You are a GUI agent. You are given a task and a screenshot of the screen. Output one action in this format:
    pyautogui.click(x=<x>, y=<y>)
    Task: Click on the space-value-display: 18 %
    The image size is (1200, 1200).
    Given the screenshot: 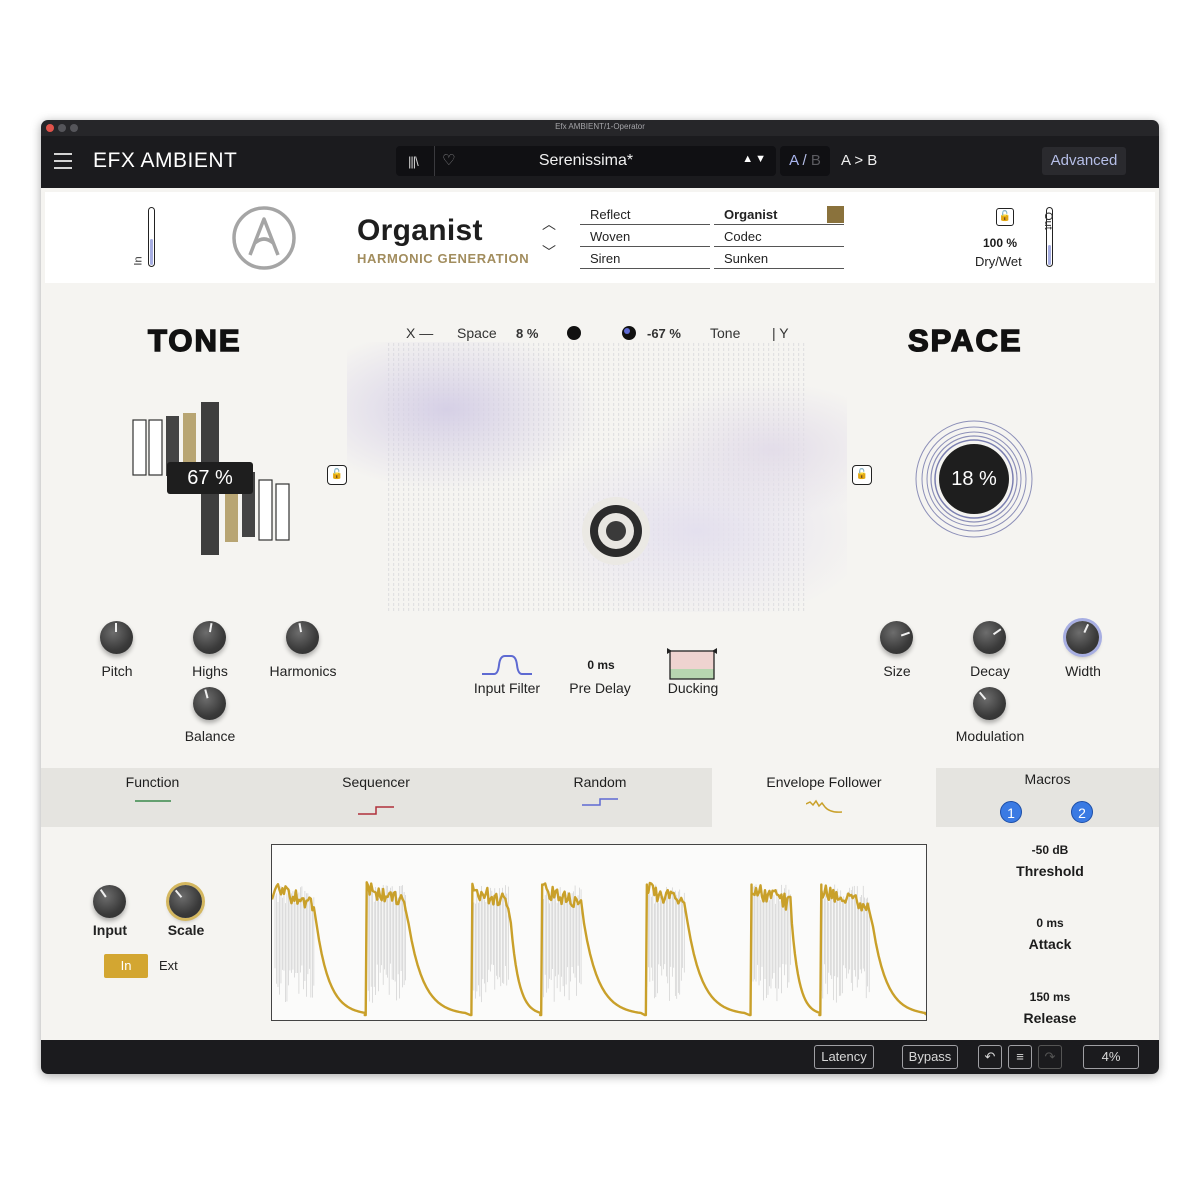 What is the action you would take?
    pyautogui.click(x=974, y=479)
    